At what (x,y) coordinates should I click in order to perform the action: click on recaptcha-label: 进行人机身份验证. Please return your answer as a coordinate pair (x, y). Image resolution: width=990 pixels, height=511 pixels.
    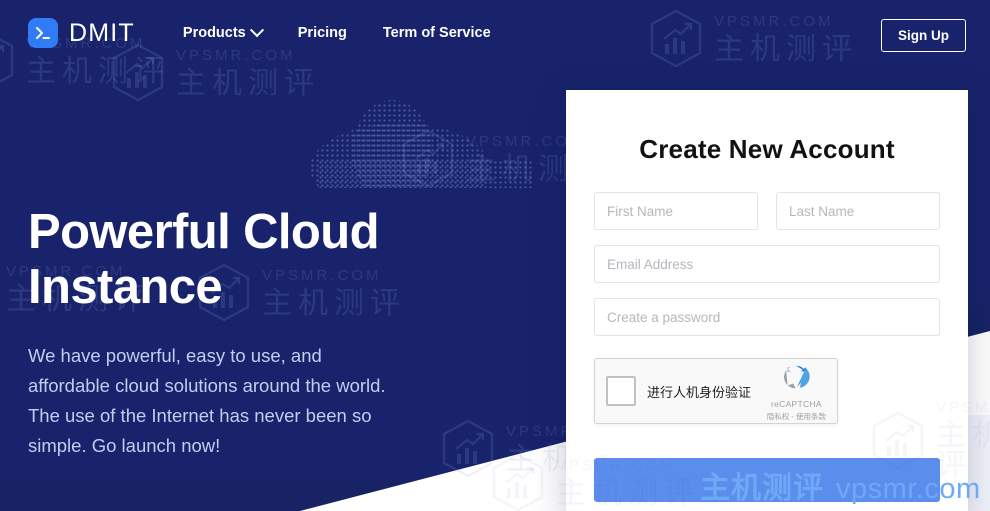
    Looking at the image, I should click on (699, 392).